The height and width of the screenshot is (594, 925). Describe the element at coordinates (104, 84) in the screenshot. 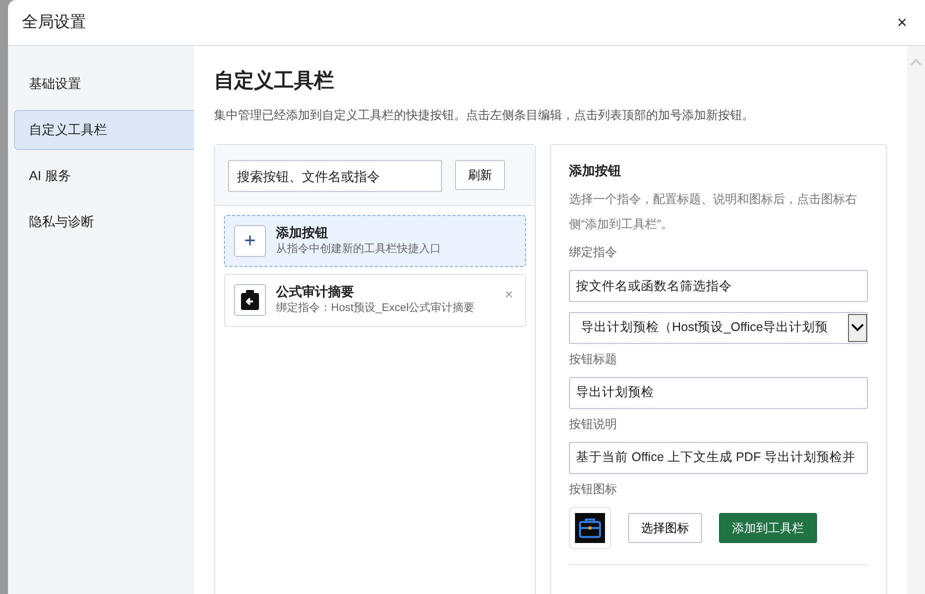

I see `sidebar-item: 基础设置` at that location.